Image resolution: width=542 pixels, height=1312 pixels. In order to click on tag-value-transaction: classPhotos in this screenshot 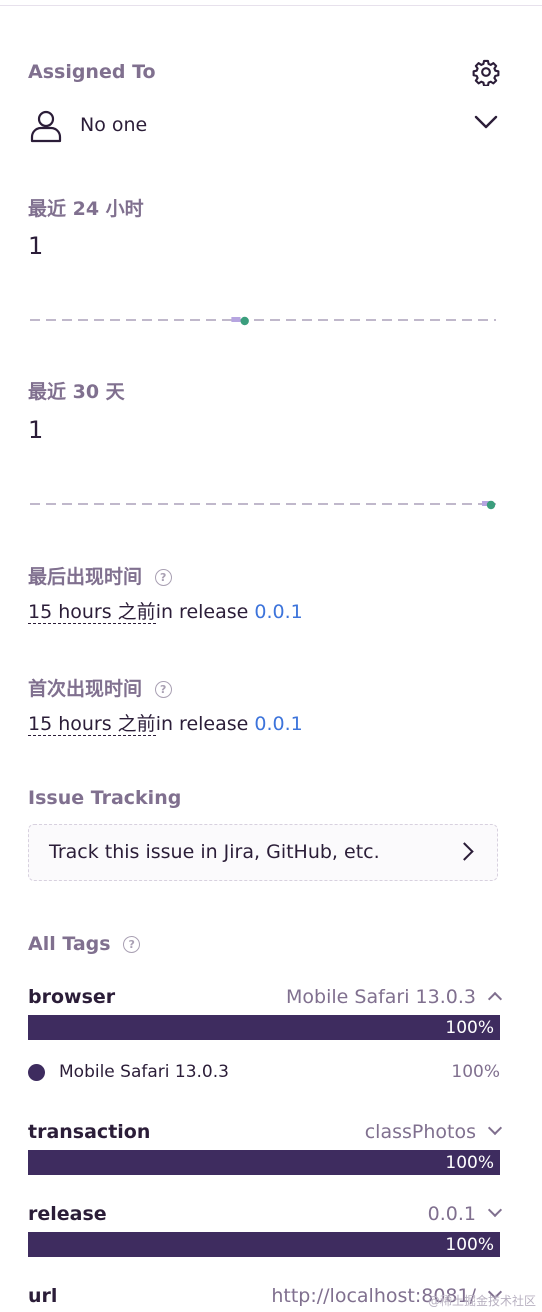, I will do `click(433, 1131)`.